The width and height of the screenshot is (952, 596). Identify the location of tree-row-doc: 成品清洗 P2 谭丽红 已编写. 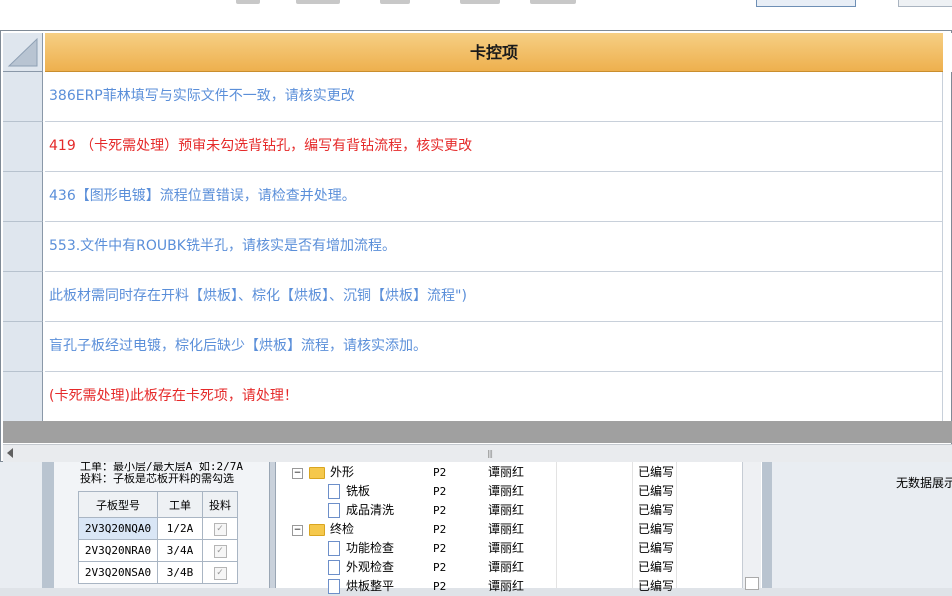
(516, 510).